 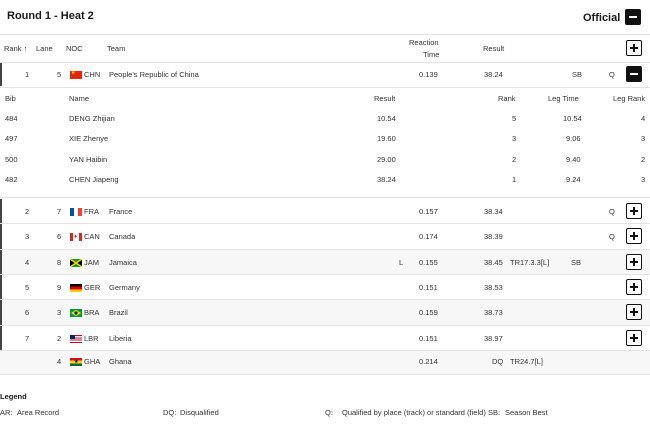 I want to click on athlete-leg-rank: 4, so click(x=643, y=118).